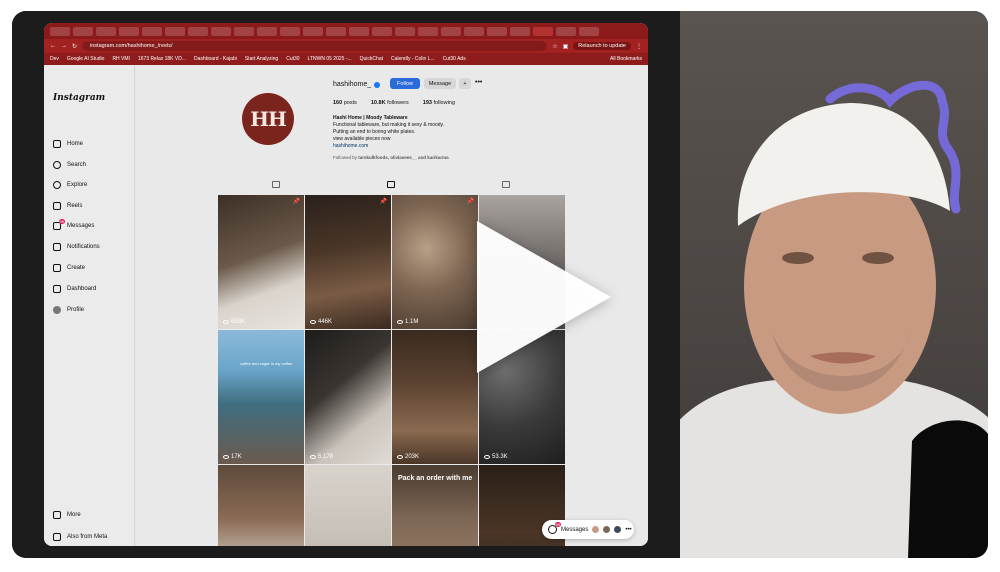  I want to click on add-person-button: +, so click(465, 83).